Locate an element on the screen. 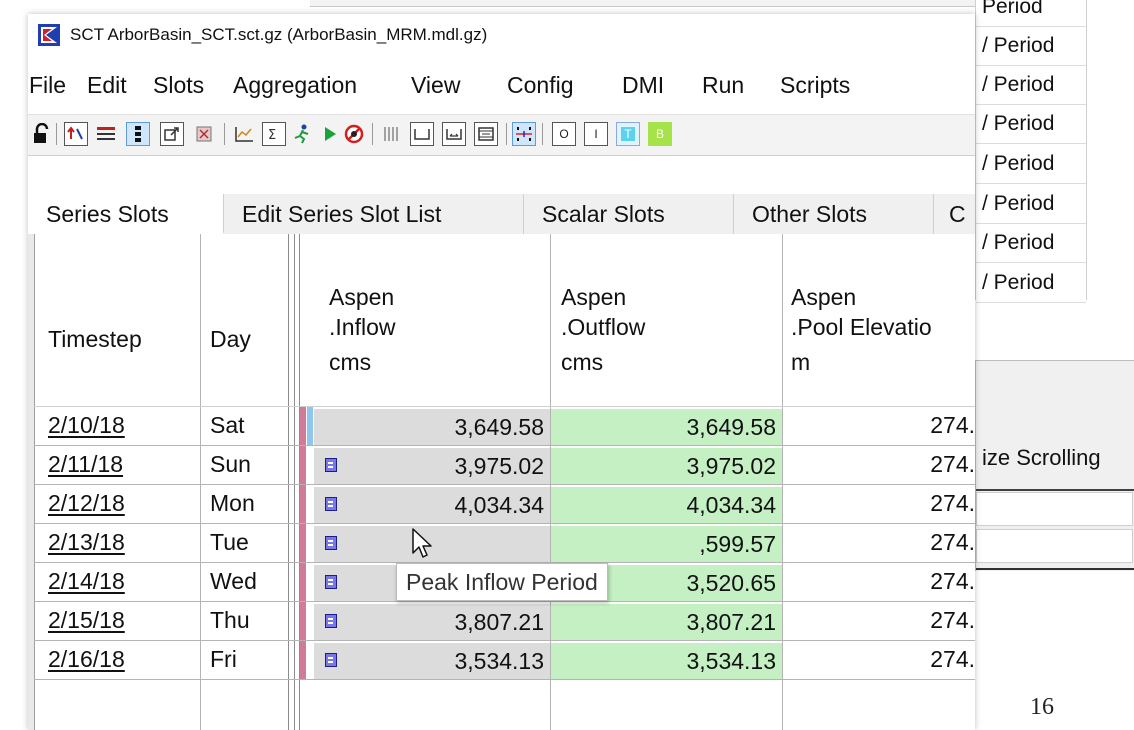  outflow-cell: 3,534.13 is located at coordinates (666, 661).